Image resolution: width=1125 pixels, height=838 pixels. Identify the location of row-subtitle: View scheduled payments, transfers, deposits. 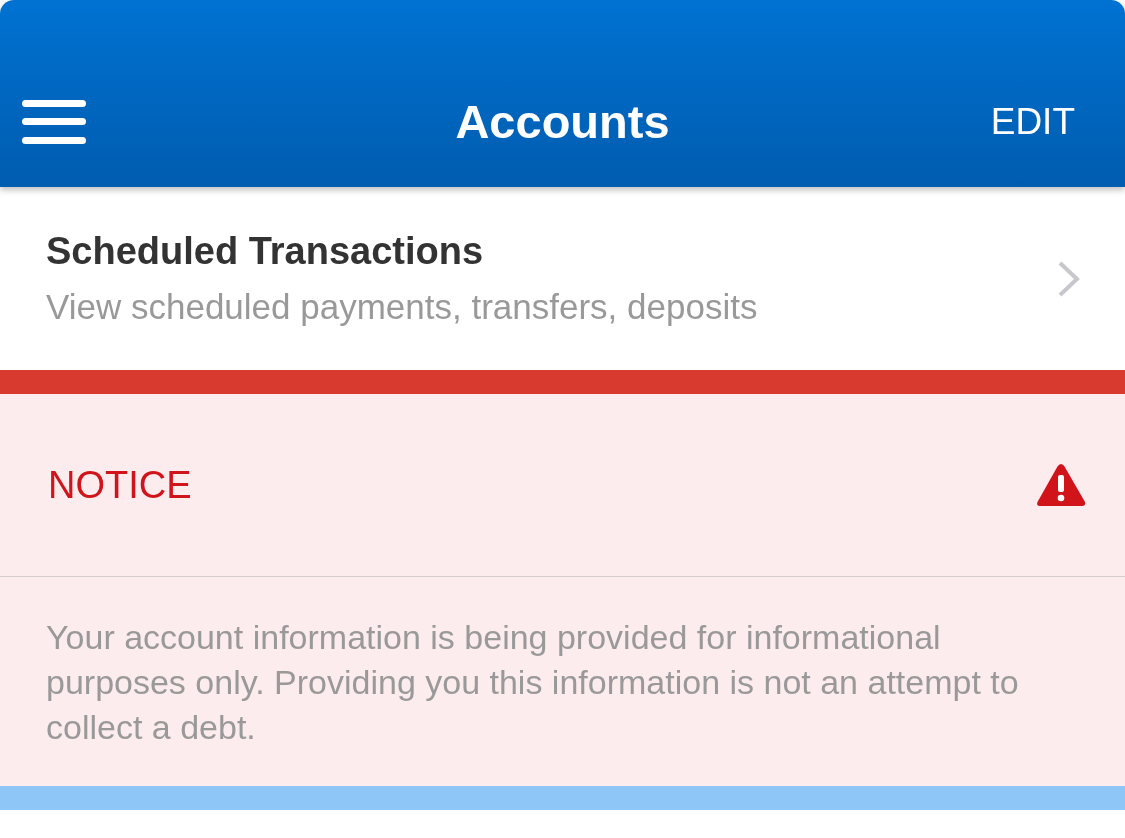
(402, 307).